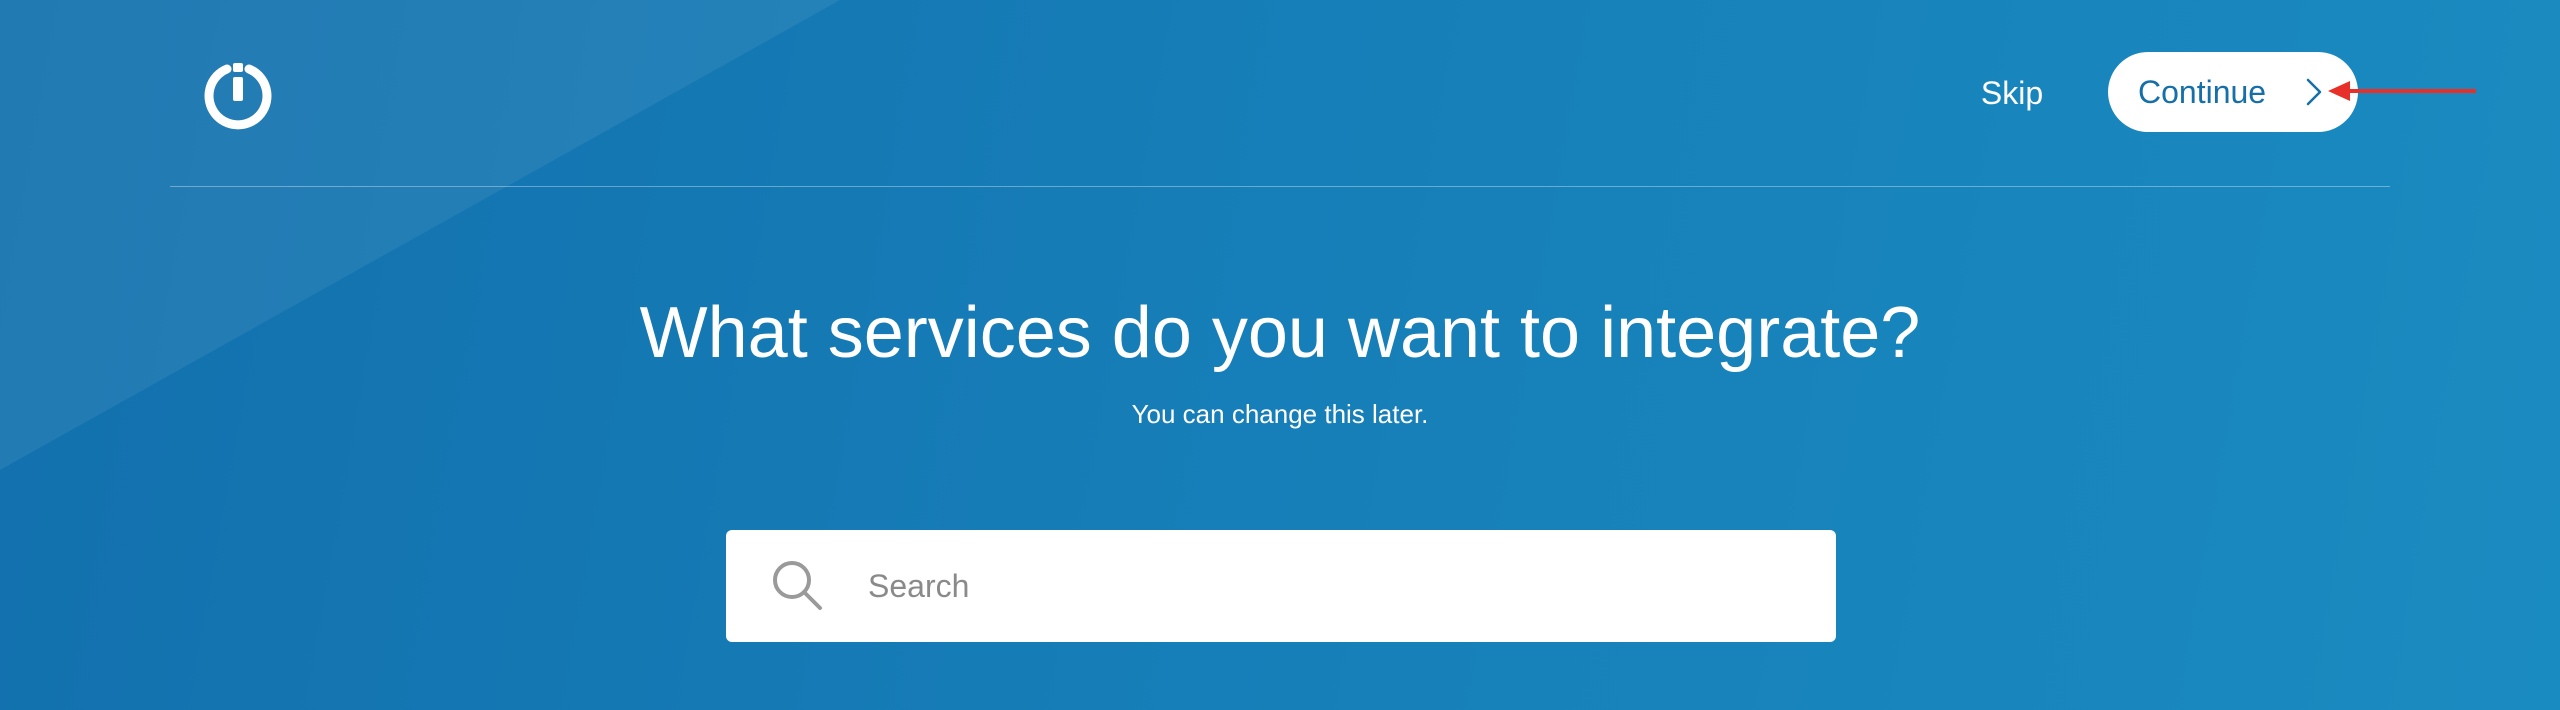 Image resolution: width=2560 pixels, height=710 pixels. I want to click on header-divider, so click(1280, 186).